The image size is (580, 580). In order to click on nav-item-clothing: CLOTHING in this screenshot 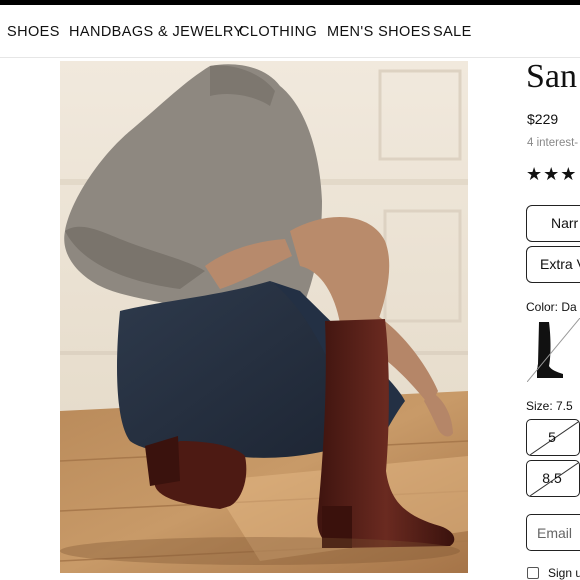, I will do `click(278, 32)`.